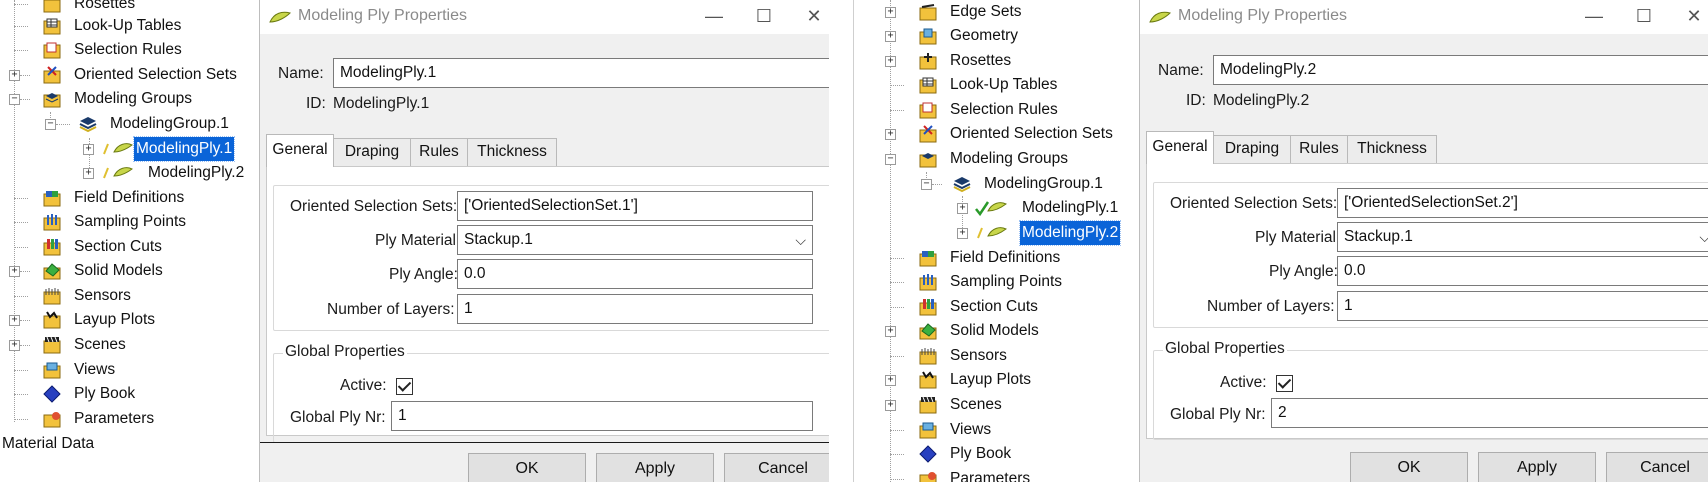 The height and width of the screenshot is (482, 1708). What do you see at coordinates (928, 380) in the screenshot?
I see `layup-plots-icon` at bounding box center [928, 380].